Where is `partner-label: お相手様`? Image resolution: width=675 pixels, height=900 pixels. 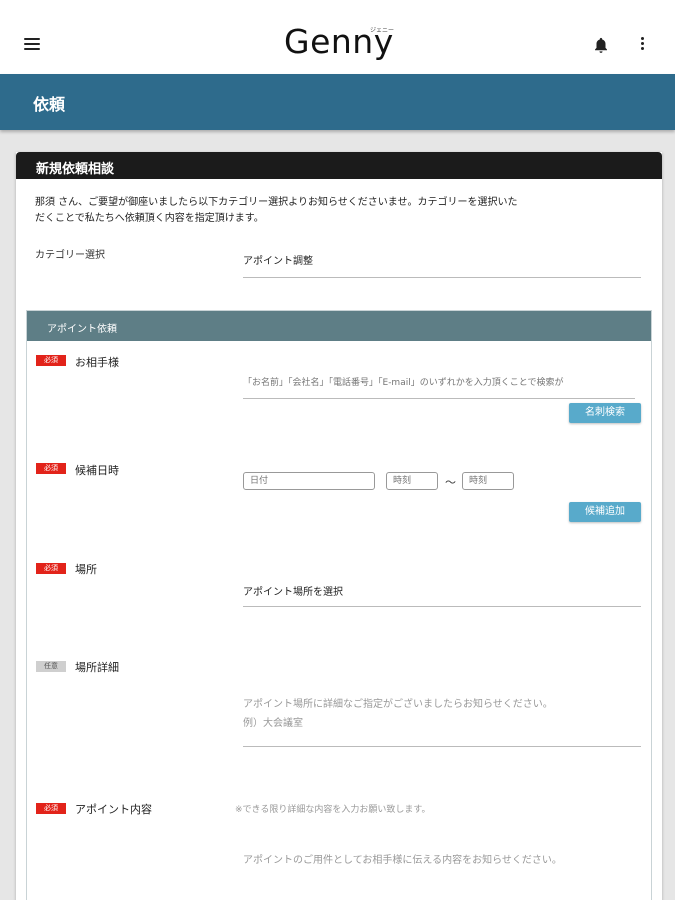 partner-label: お相手様 is located at coordinates (97, 362).